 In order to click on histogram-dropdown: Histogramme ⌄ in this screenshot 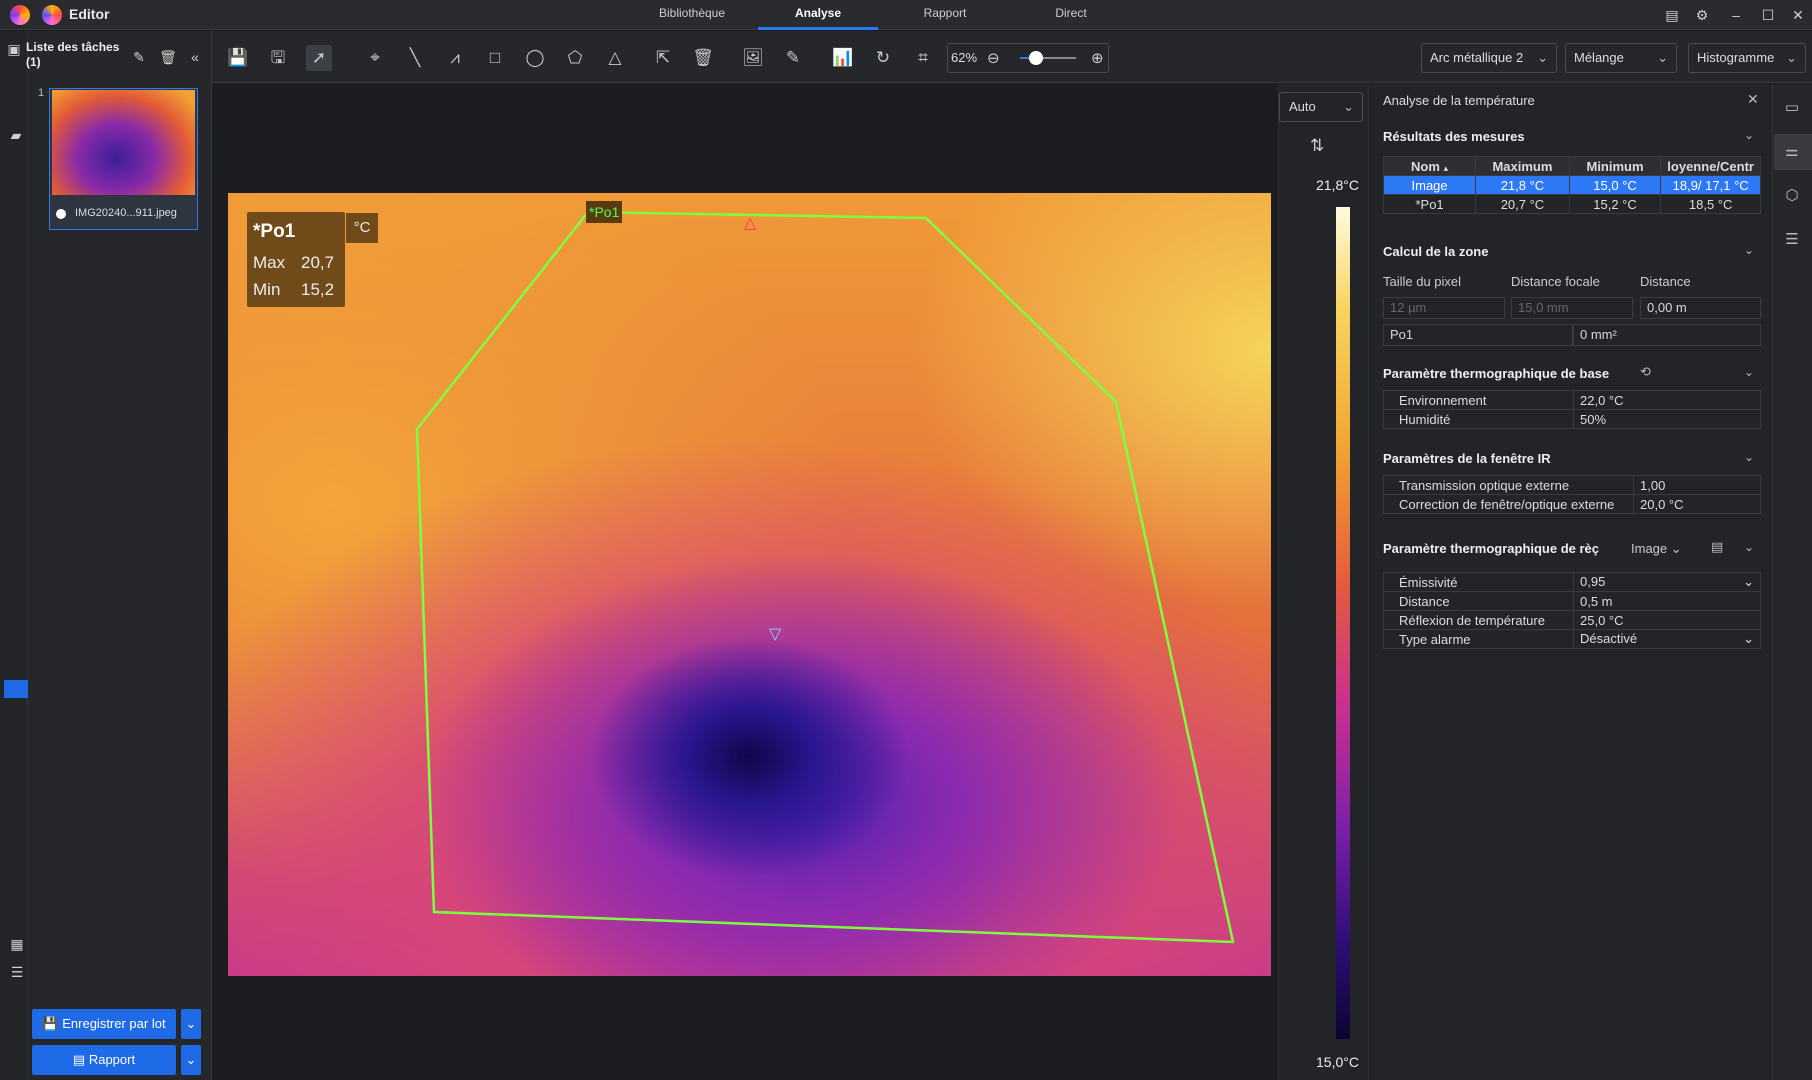, I will do `click(1747, 58)`.